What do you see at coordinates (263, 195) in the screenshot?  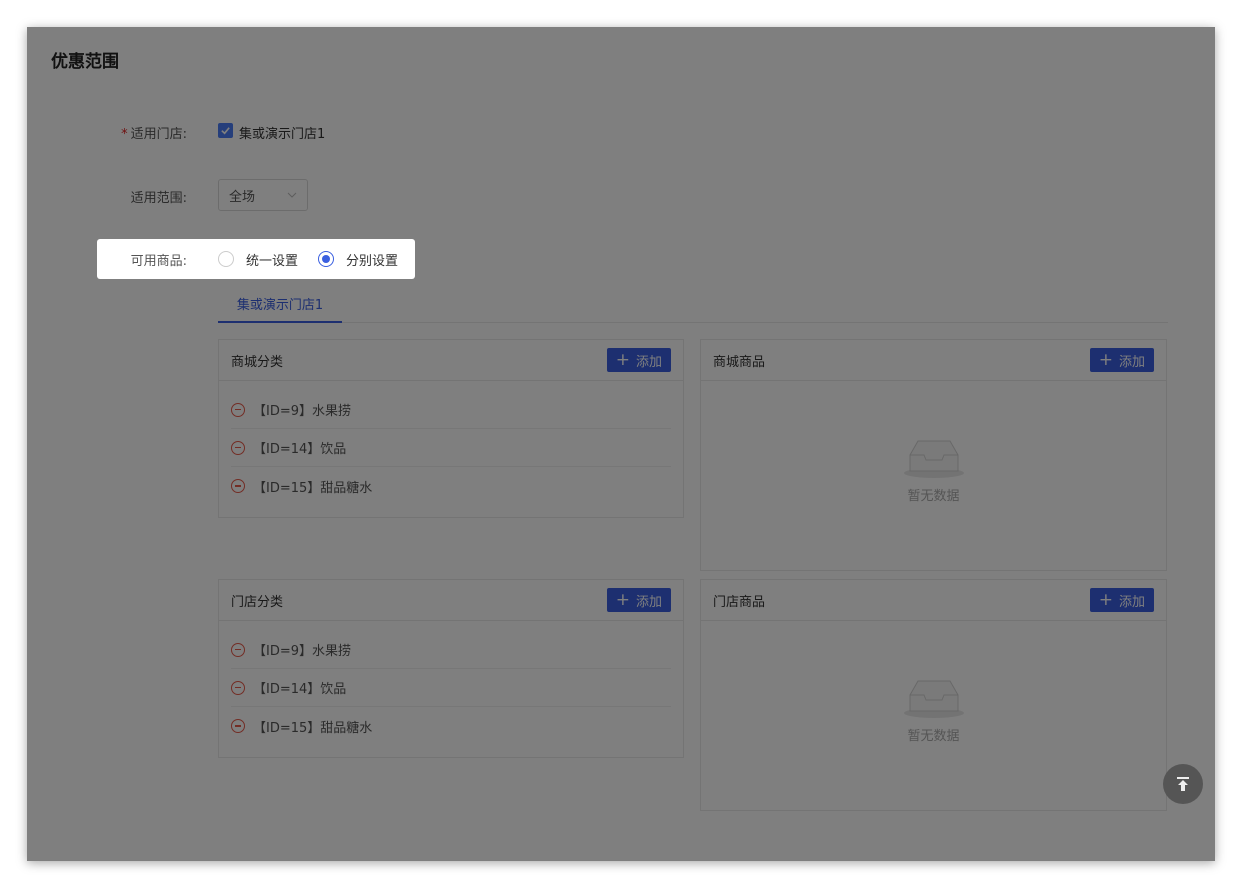 I see `scope-select: 全场` at bounding box center [263, 195].